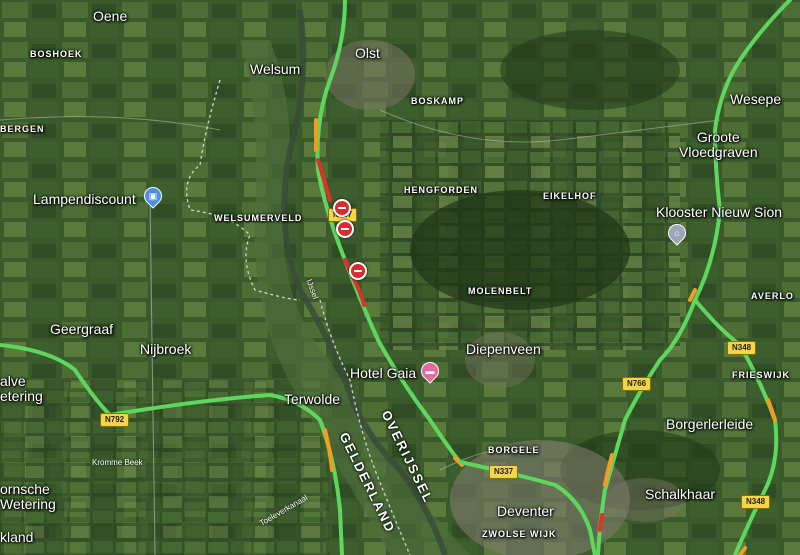 This screenshot has height=555, width=800. Describe the element at coordinates (367, 53) in the screenshot. I see `place-olst: Olst` at that location.